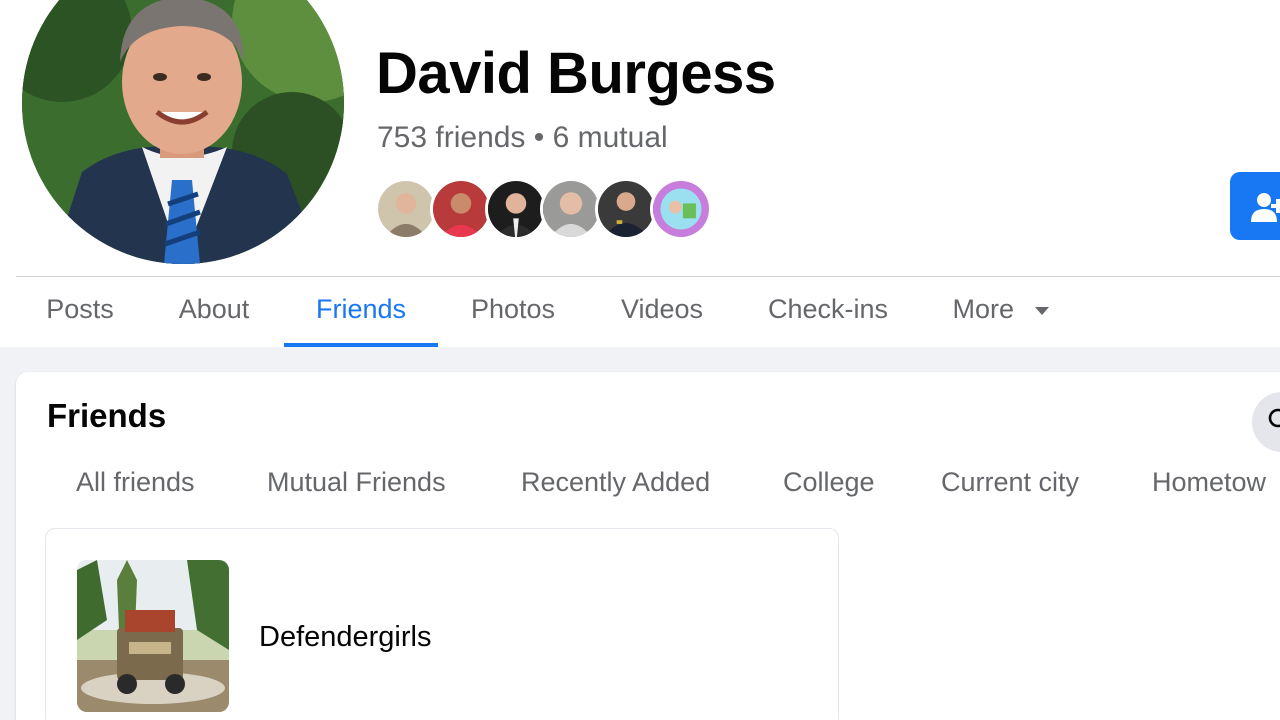  I want to click on add-friend-icon, so click(1265, 207).